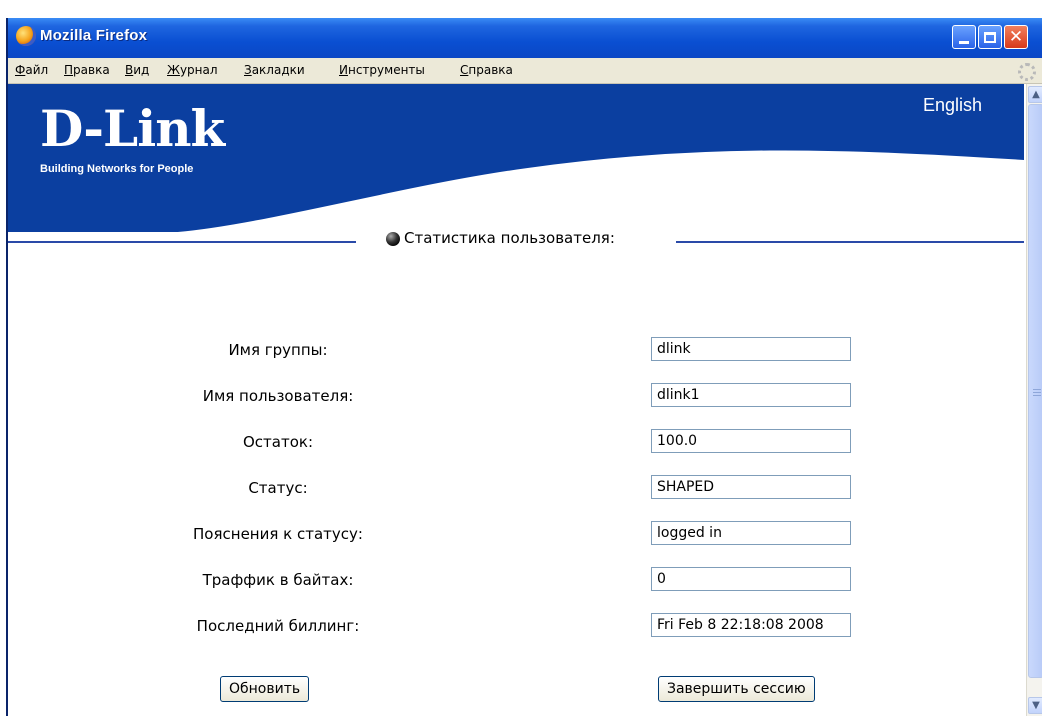  What do you see at coordinates (386, 70) in the screenshot?
I see `menu-tools-label: нструменты` at bounding box center [386, 70].